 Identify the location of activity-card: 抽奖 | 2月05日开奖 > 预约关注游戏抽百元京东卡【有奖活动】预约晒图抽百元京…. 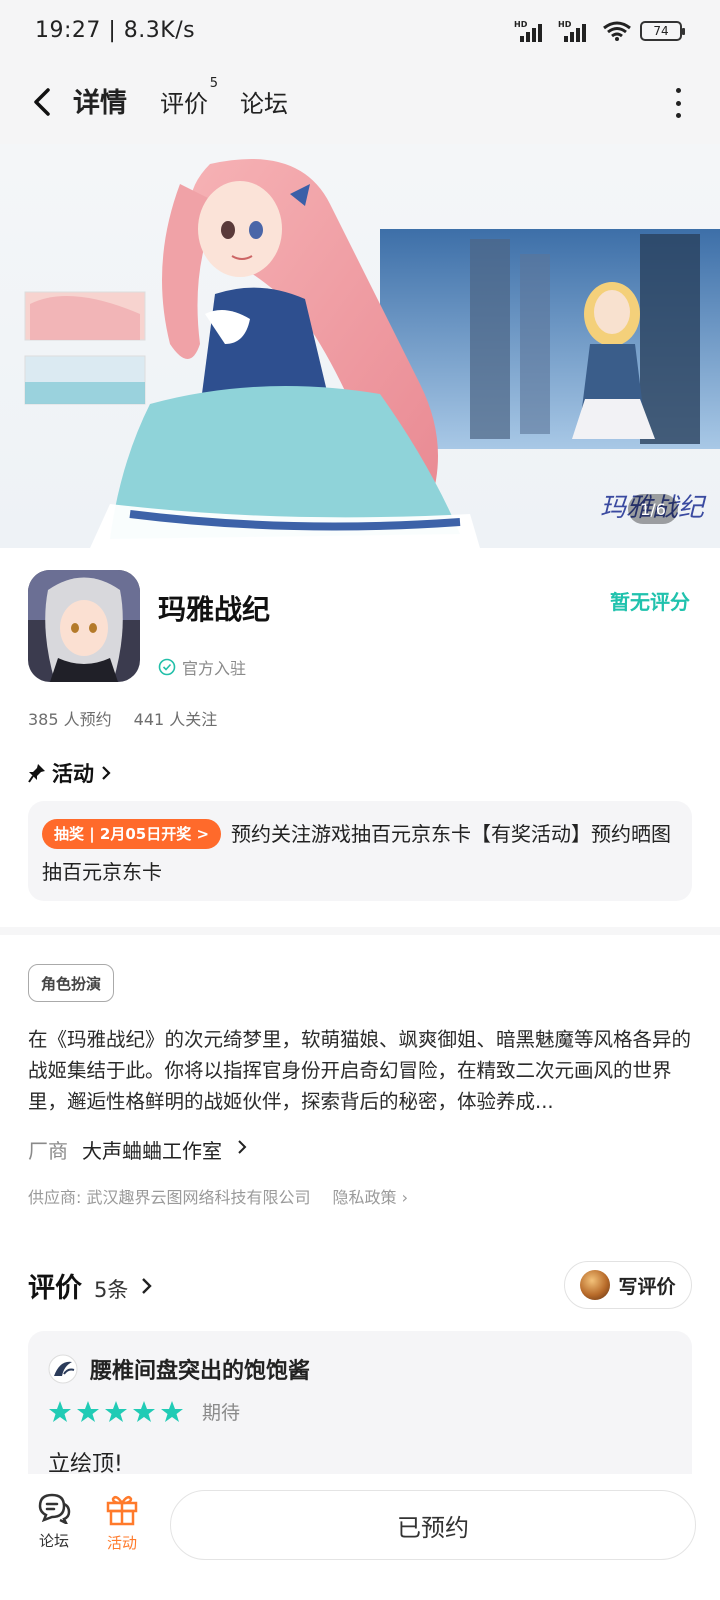
(360, 851).